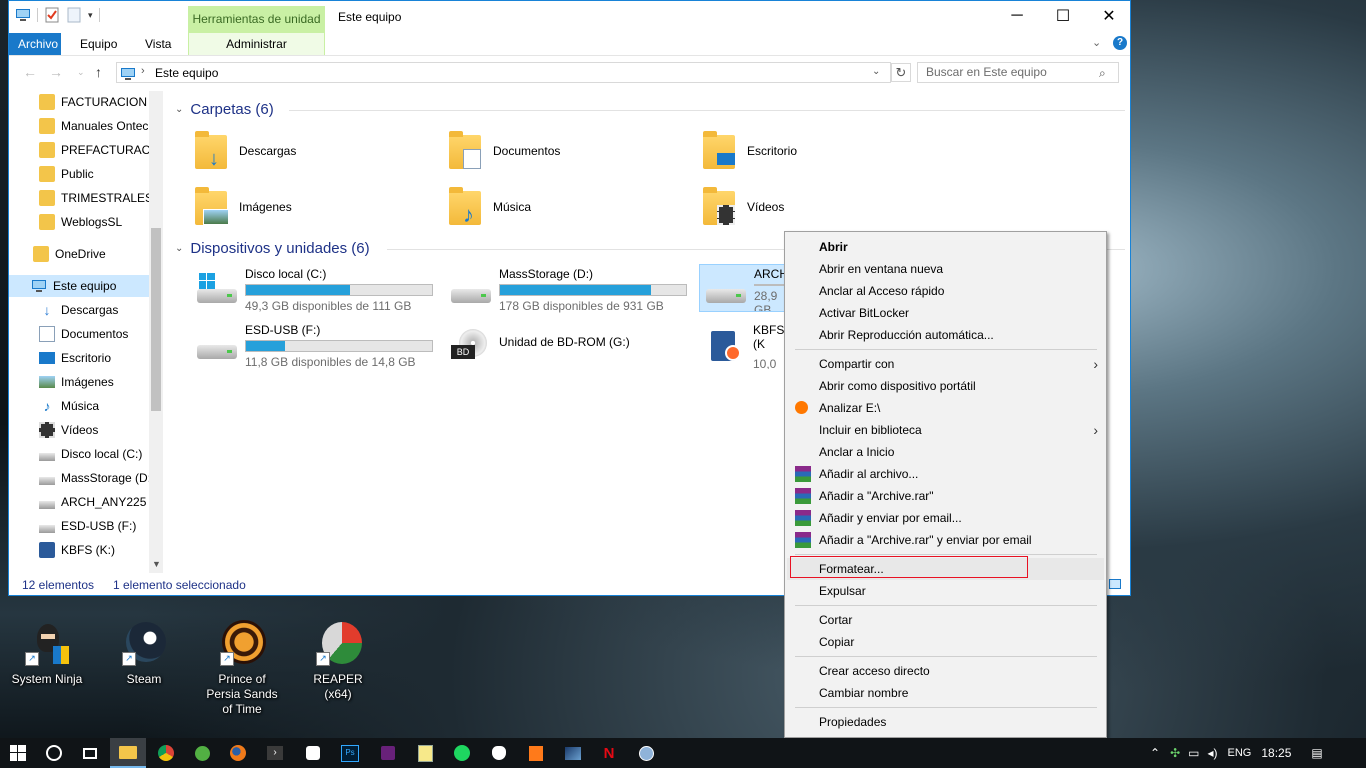 The width and height of the screenshot is (1366, 768). What do you see at coordinates (242, 668) in the screenshot?
I see `desktop-icon-prince-of-persia: ↗ Prince of Persia Sands of Time` at bounding box center [242, 668].